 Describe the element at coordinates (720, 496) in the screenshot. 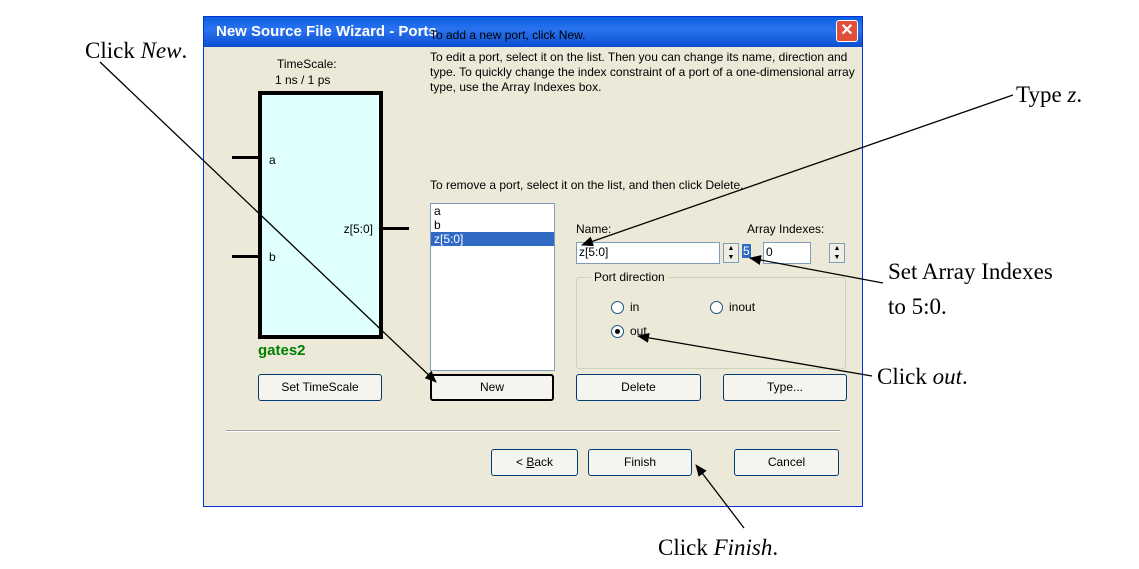

I see `arrow-to-finish-button` at that location.